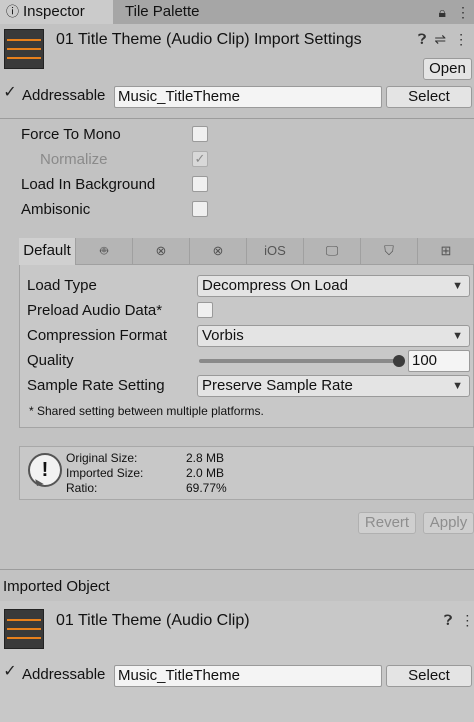 The height and width of the screenshot is (722, 474). I want to click on preload-audio-label: Preload Audio Data*, so click(95, 310).